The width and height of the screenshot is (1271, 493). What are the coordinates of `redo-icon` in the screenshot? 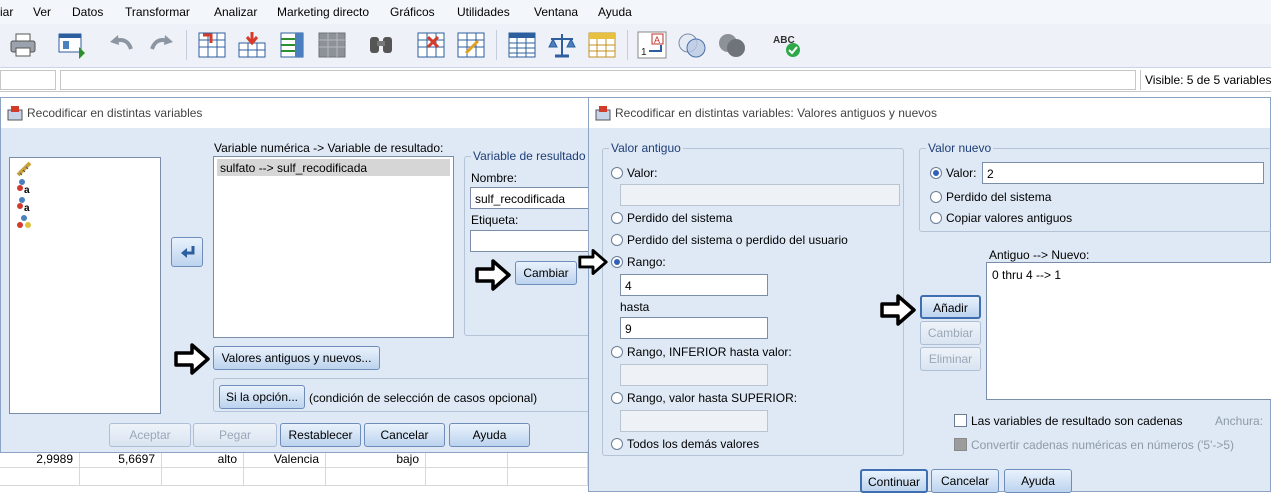 It's located at (161, 45).